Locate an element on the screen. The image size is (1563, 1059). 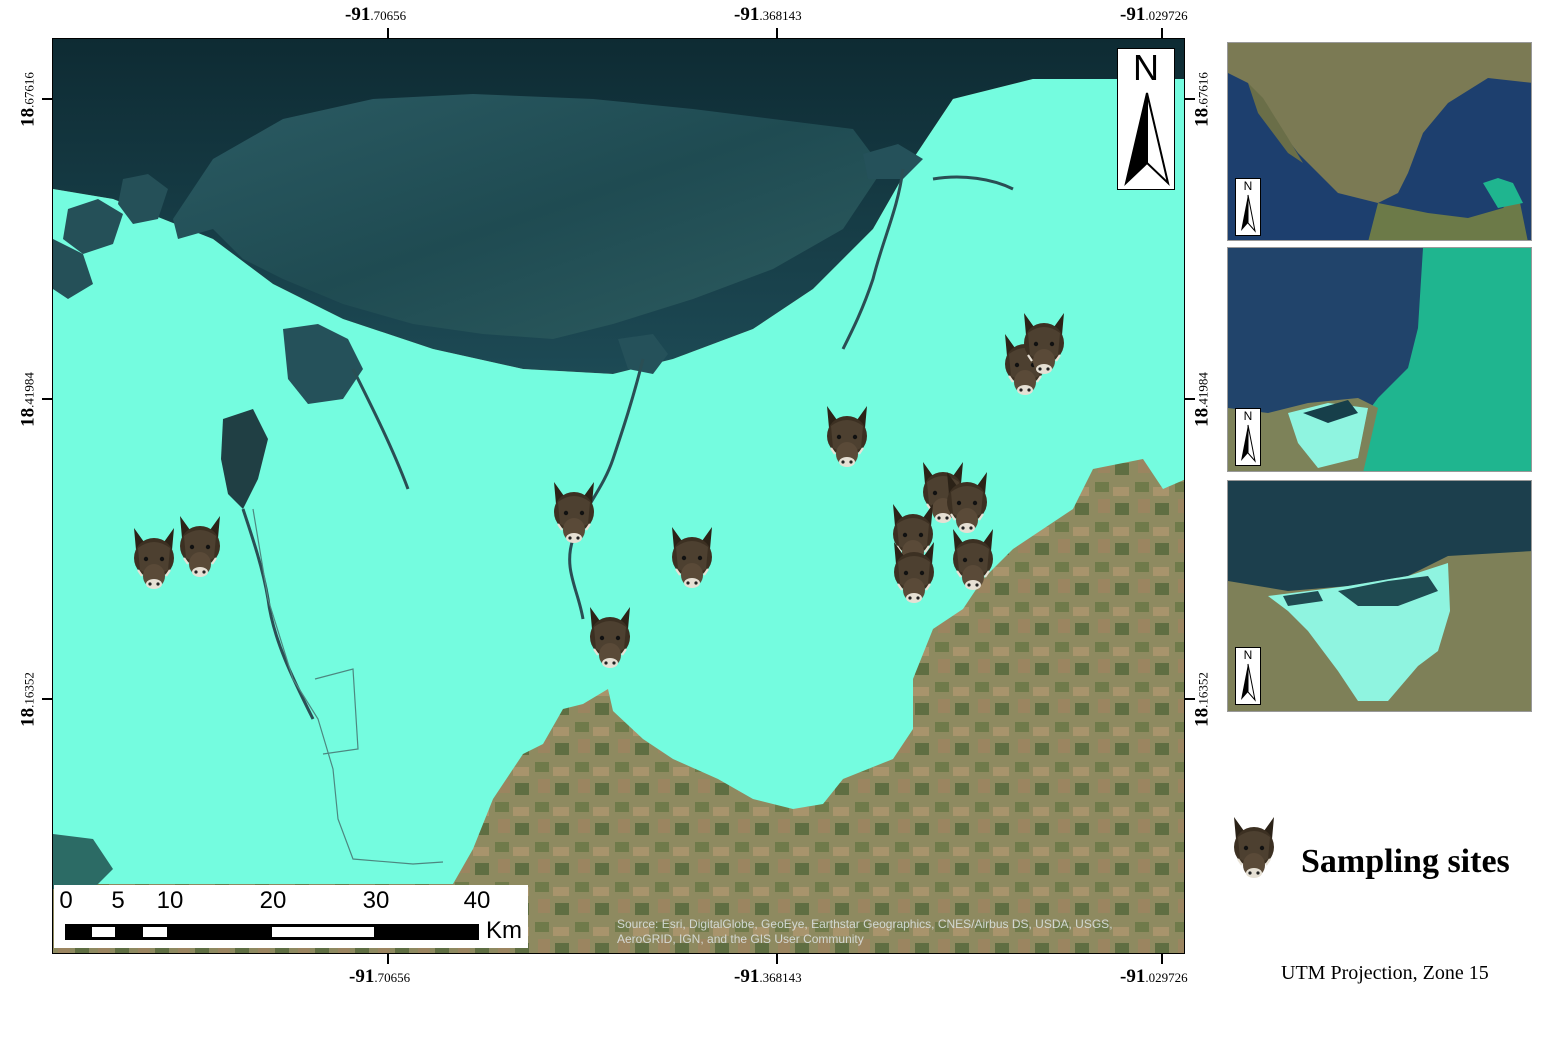
scale-label-40: 40 is located at coordinates (477, 900).